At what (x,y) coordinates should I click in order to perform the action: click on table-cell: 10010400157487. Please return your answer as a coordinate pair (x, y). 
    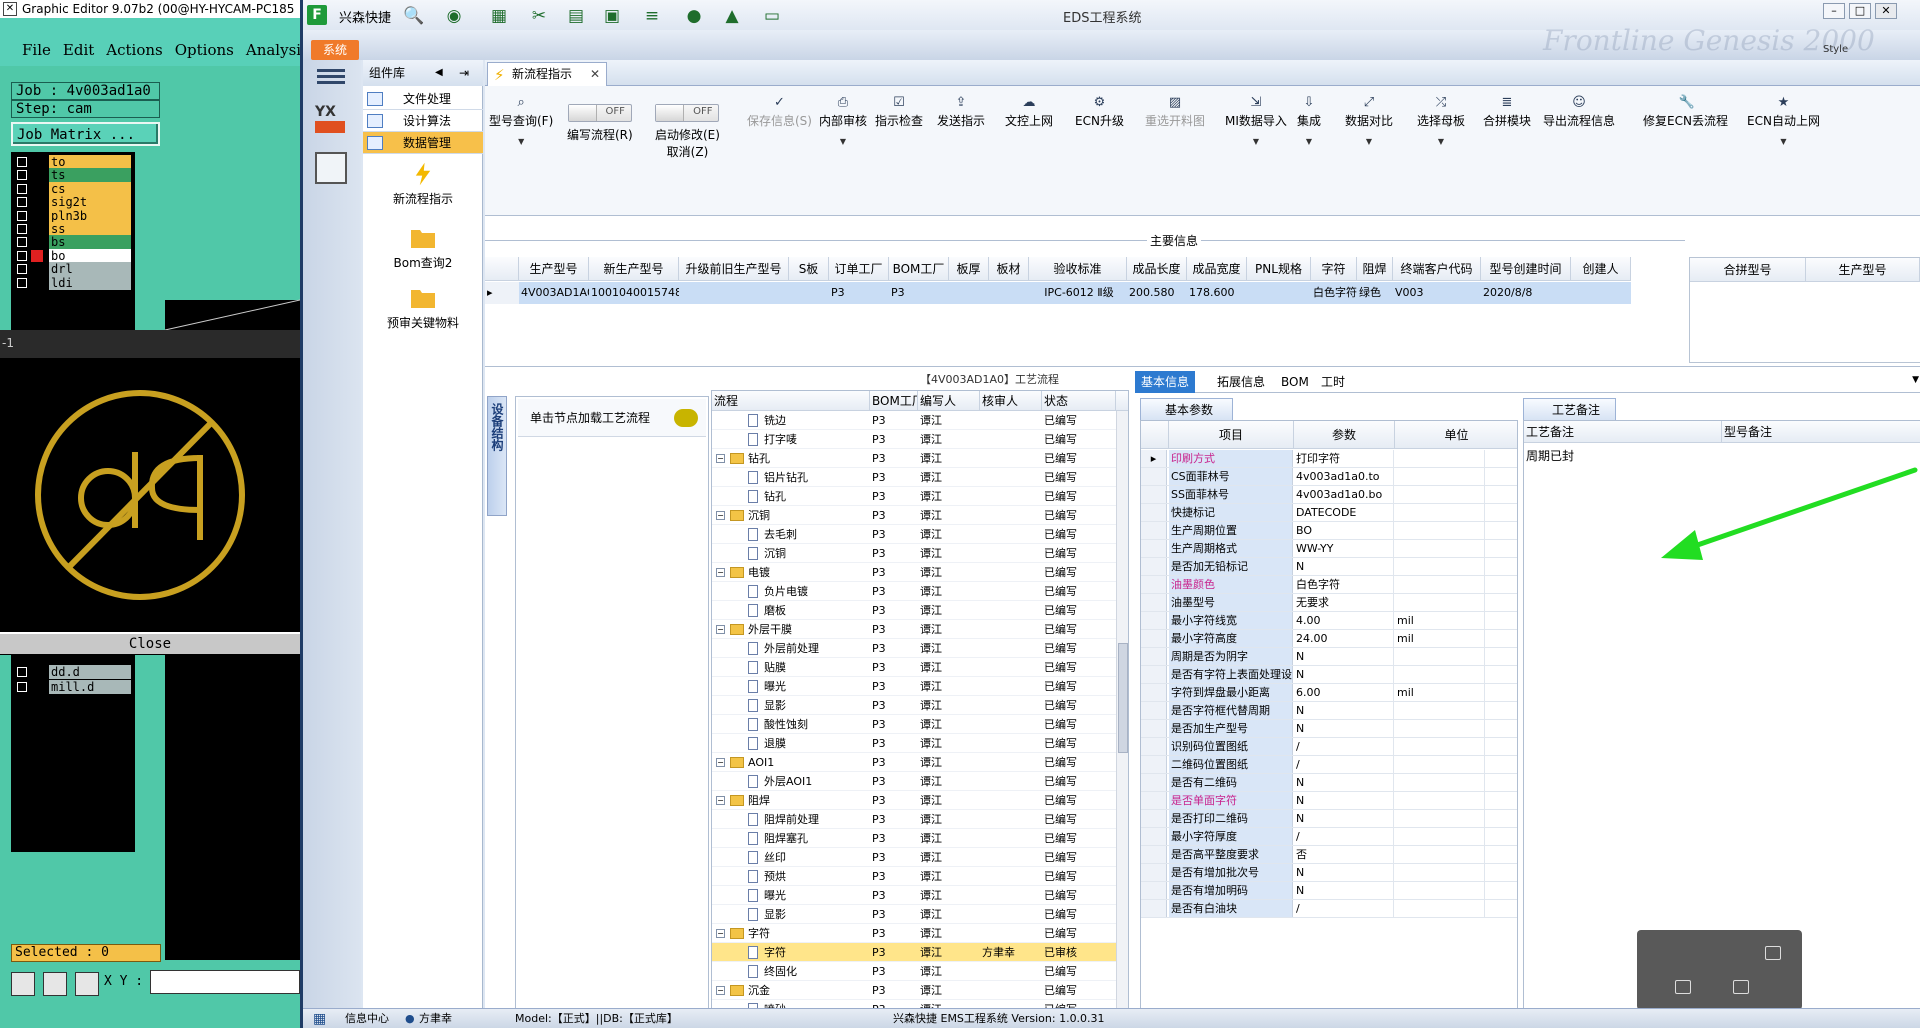
    Looking at the image, I should click on (634, 293).